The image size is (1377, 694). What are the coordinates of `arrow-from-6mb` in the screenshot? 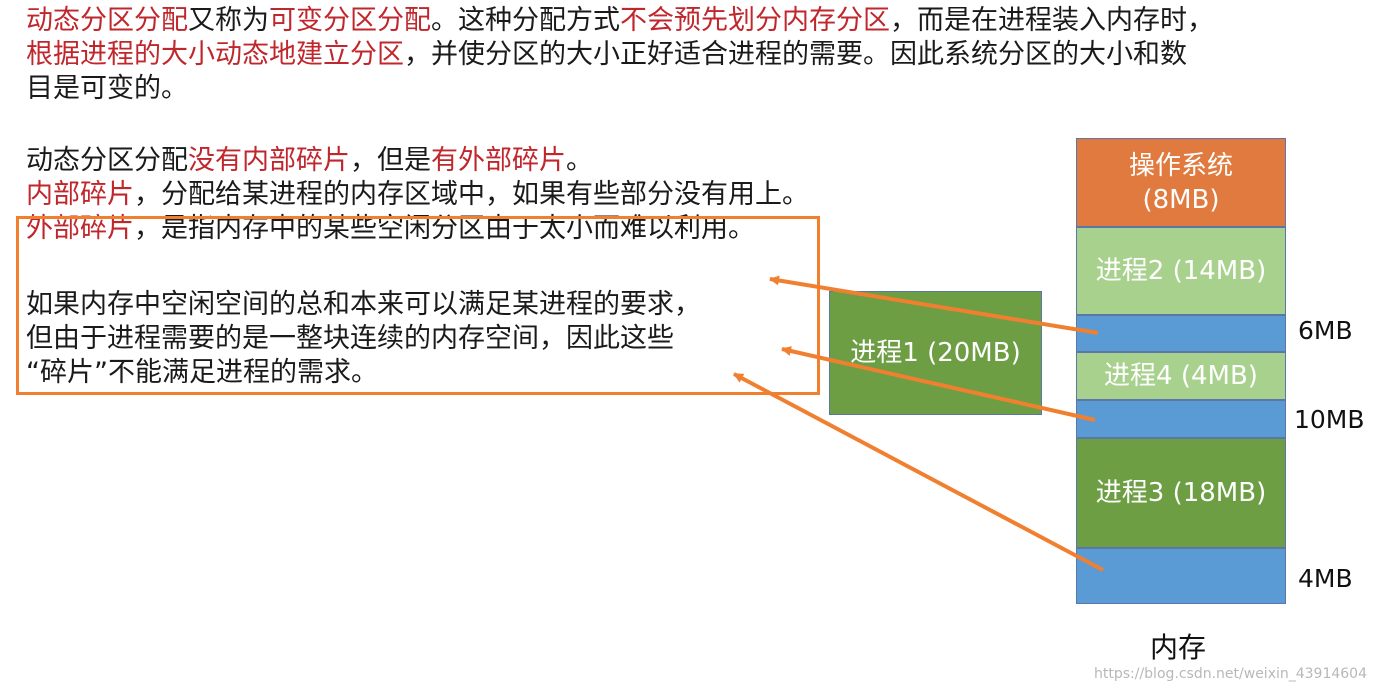 It's located at (934, 305).